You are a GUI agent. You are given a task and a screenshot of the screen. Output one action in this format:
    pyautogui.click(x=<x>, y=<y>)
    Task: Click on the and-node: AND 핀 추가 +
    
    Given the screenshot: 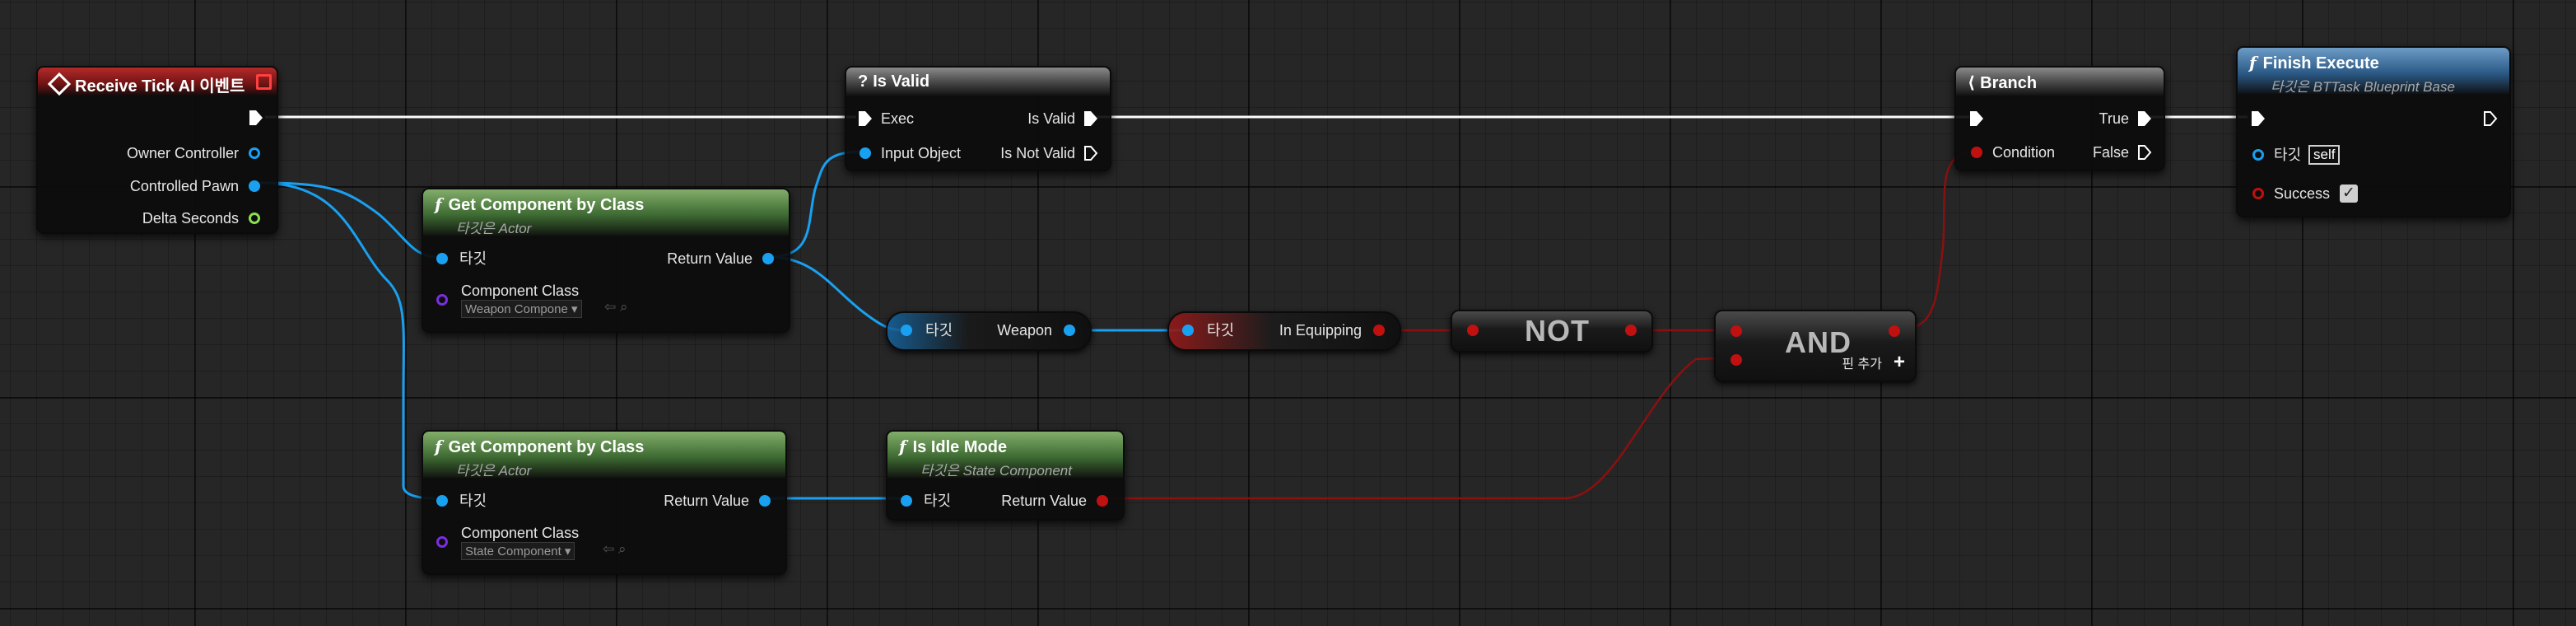 What is the action you would take?
    pyautogui.click(x=1816, y=346)
    